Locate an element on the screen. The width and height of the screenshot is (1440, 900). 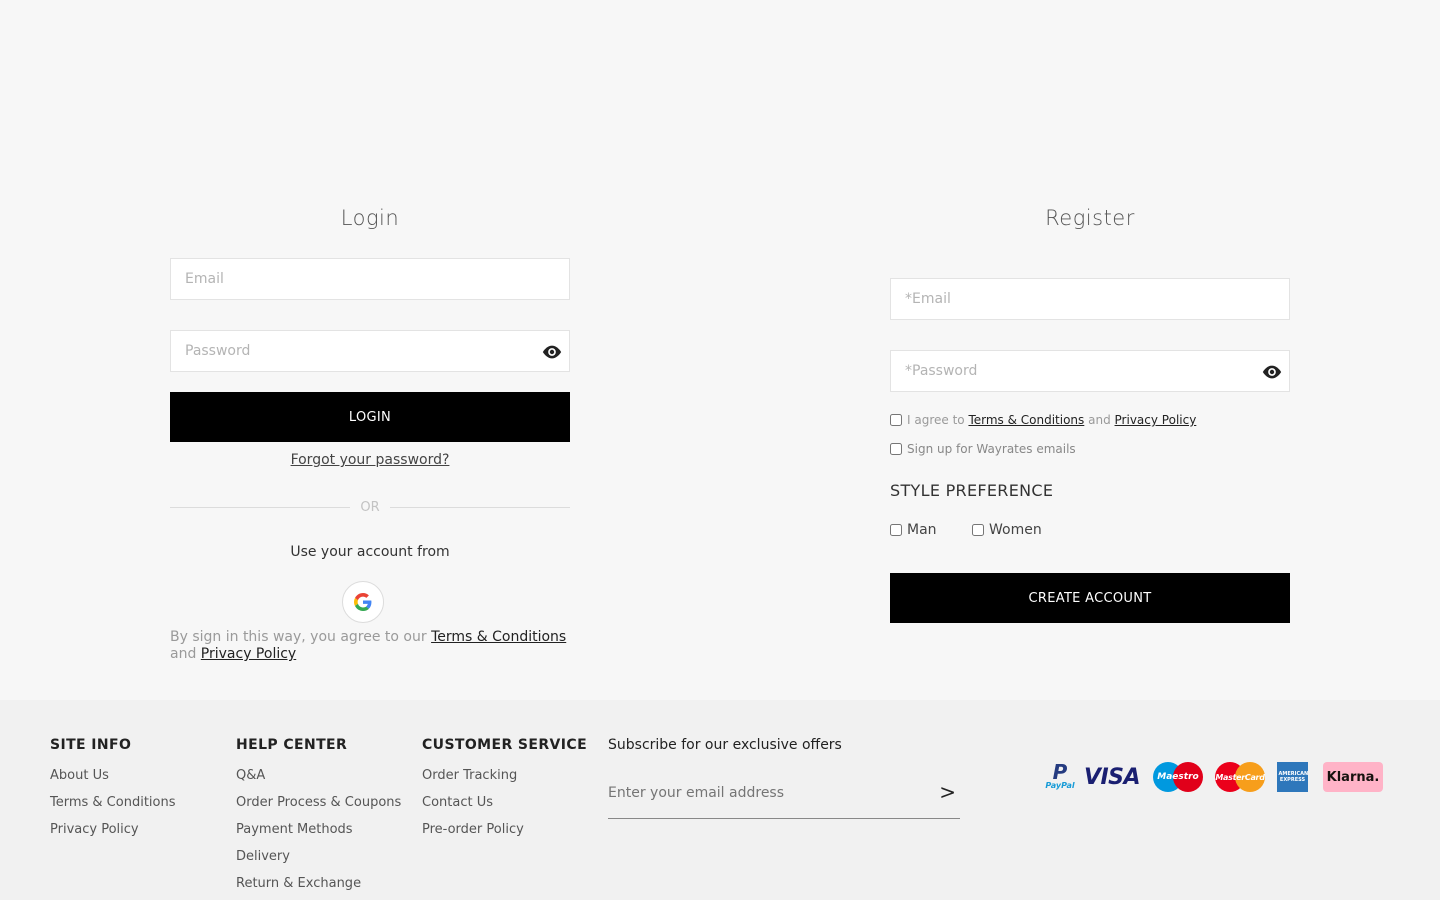
style-women-checkbox is located at coordinates (978, 530).